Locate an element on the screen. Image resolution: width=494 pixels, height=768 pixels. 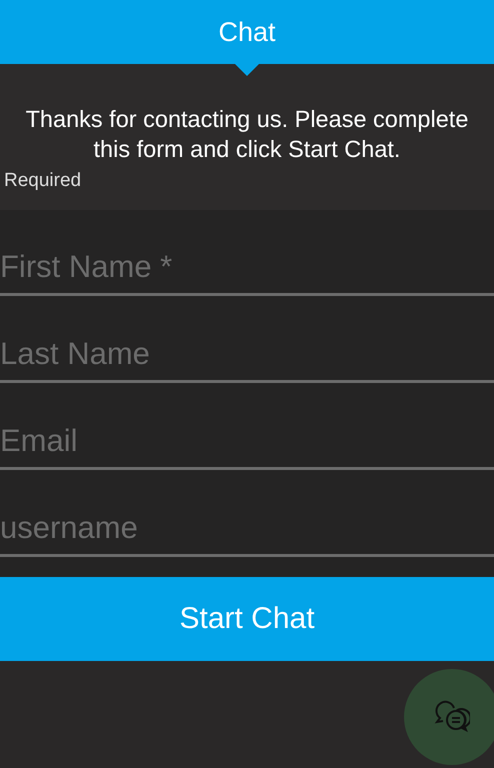
input-field: Email is located at coordinates (247, 427).